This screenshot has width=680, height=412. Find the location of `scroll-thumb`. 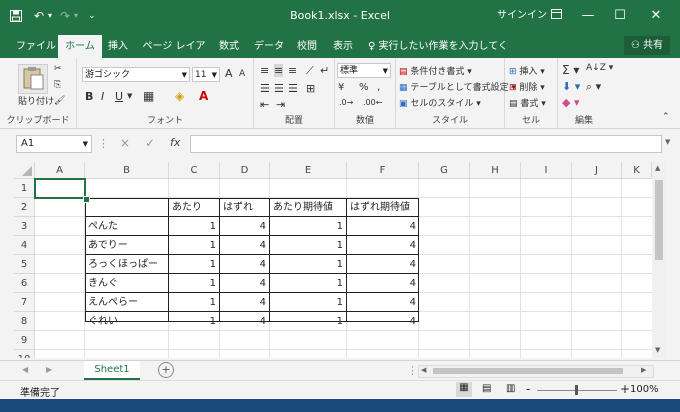

scroll-thumb is located at coordinates (659, 220).